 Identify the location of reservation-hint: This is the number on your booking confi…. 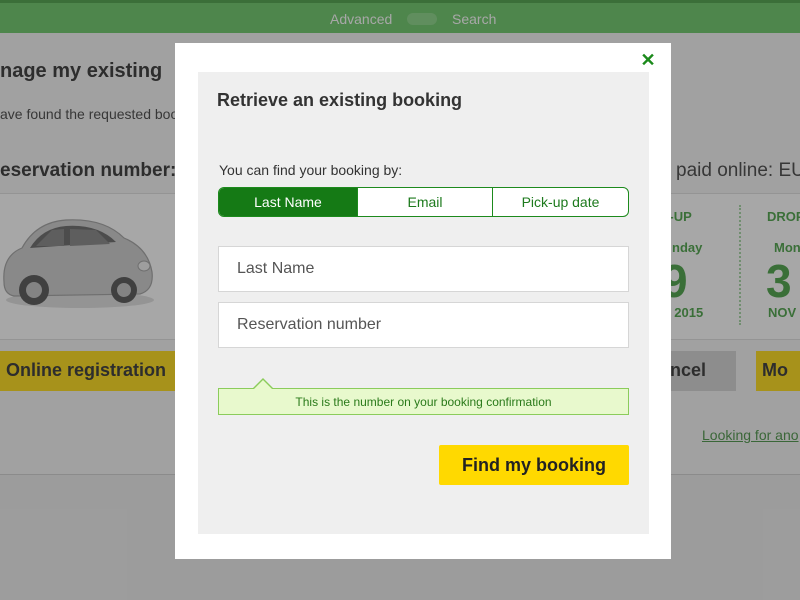
(423, 401).